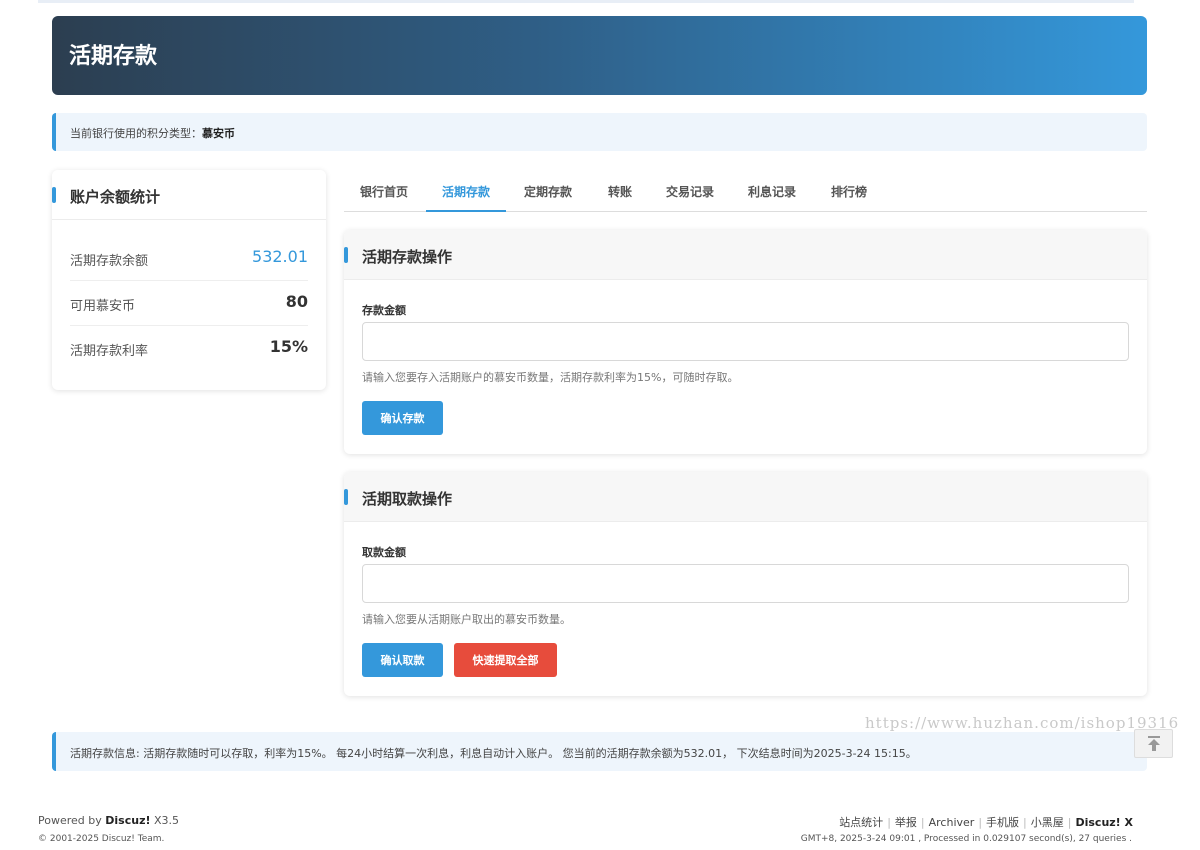 This screenshot has width=1200, height=850. What do you see at coordinates (189, 348) in the screenshot?
I see `stat-row-interest-rate: 活期存款利率 15%` at bounding box center [189, 348].